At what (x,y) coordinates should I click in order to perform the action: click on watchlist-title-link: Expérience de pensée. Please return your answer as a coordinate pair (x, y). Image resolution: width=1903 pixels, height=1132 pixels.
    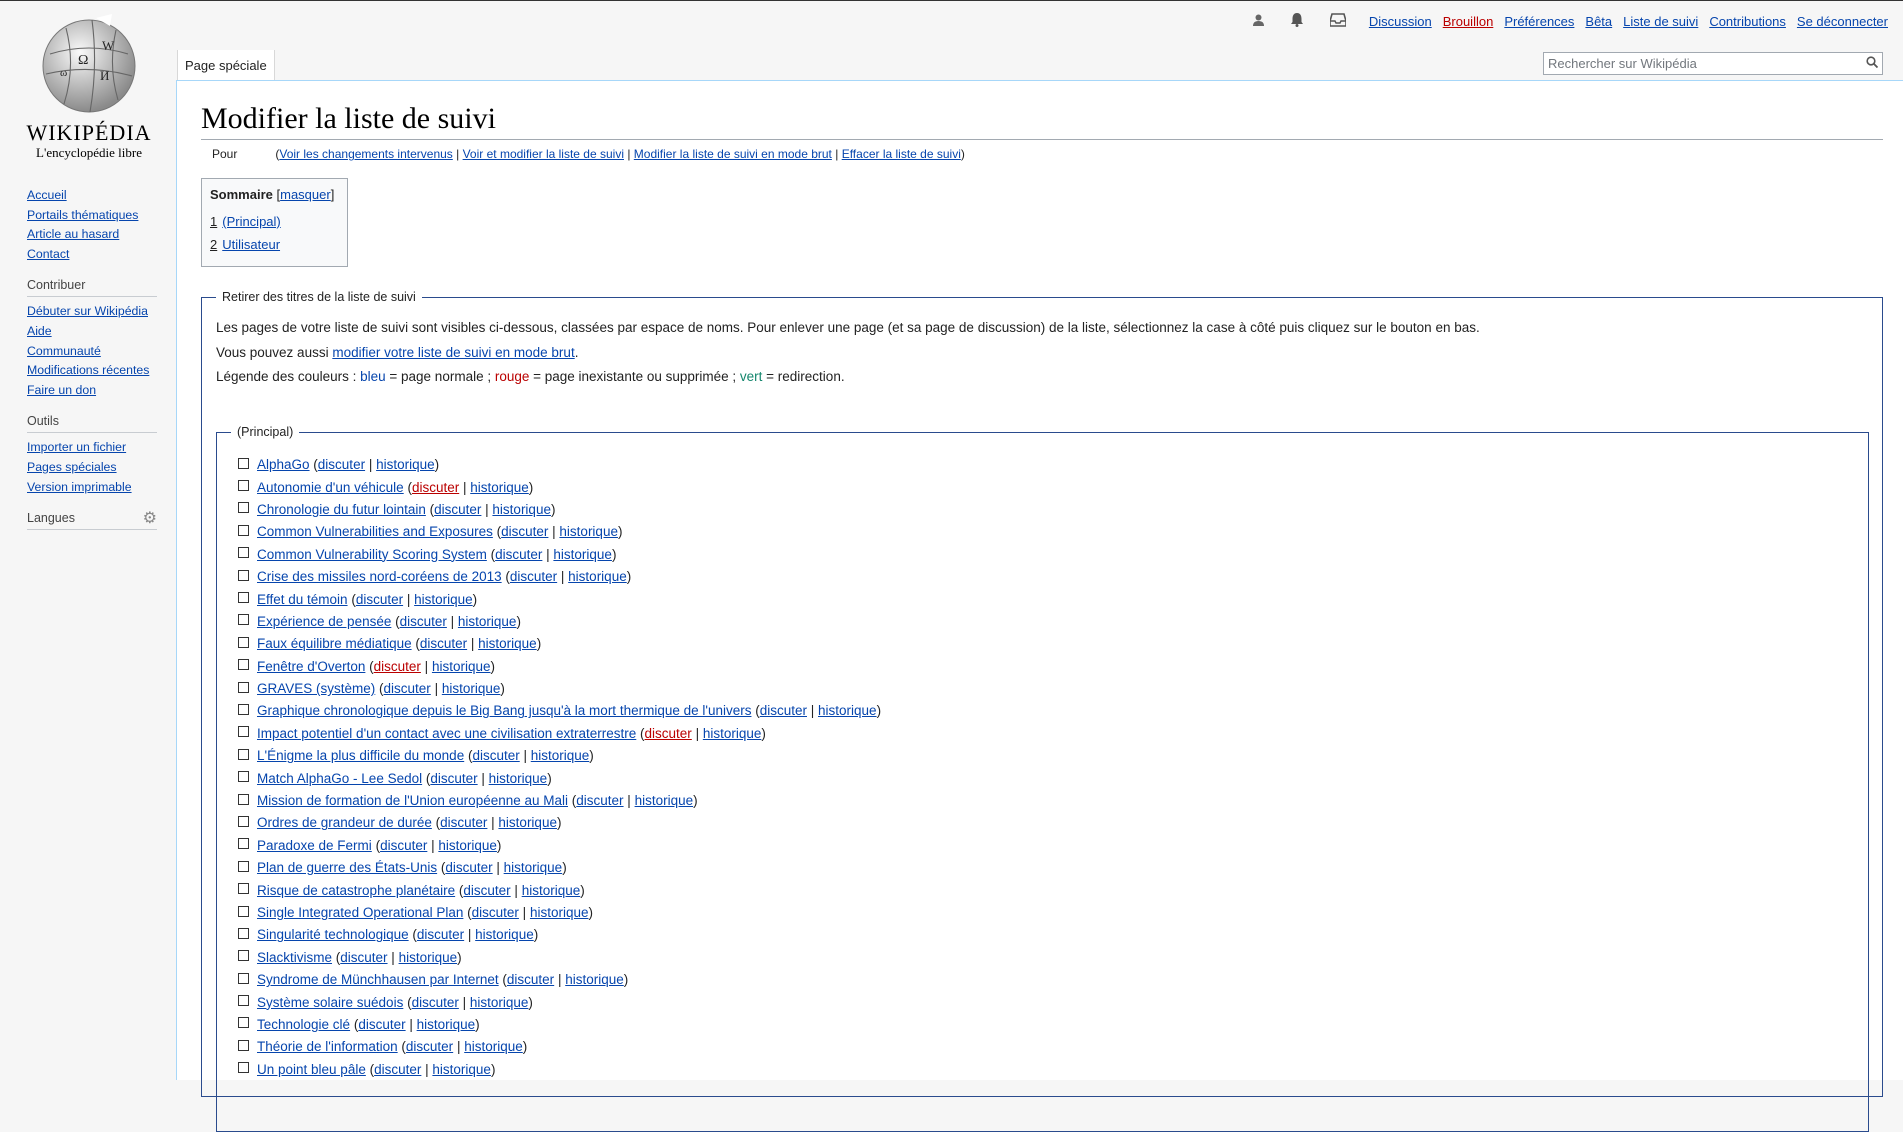
    Looking at the image, I should click on (324, 622).